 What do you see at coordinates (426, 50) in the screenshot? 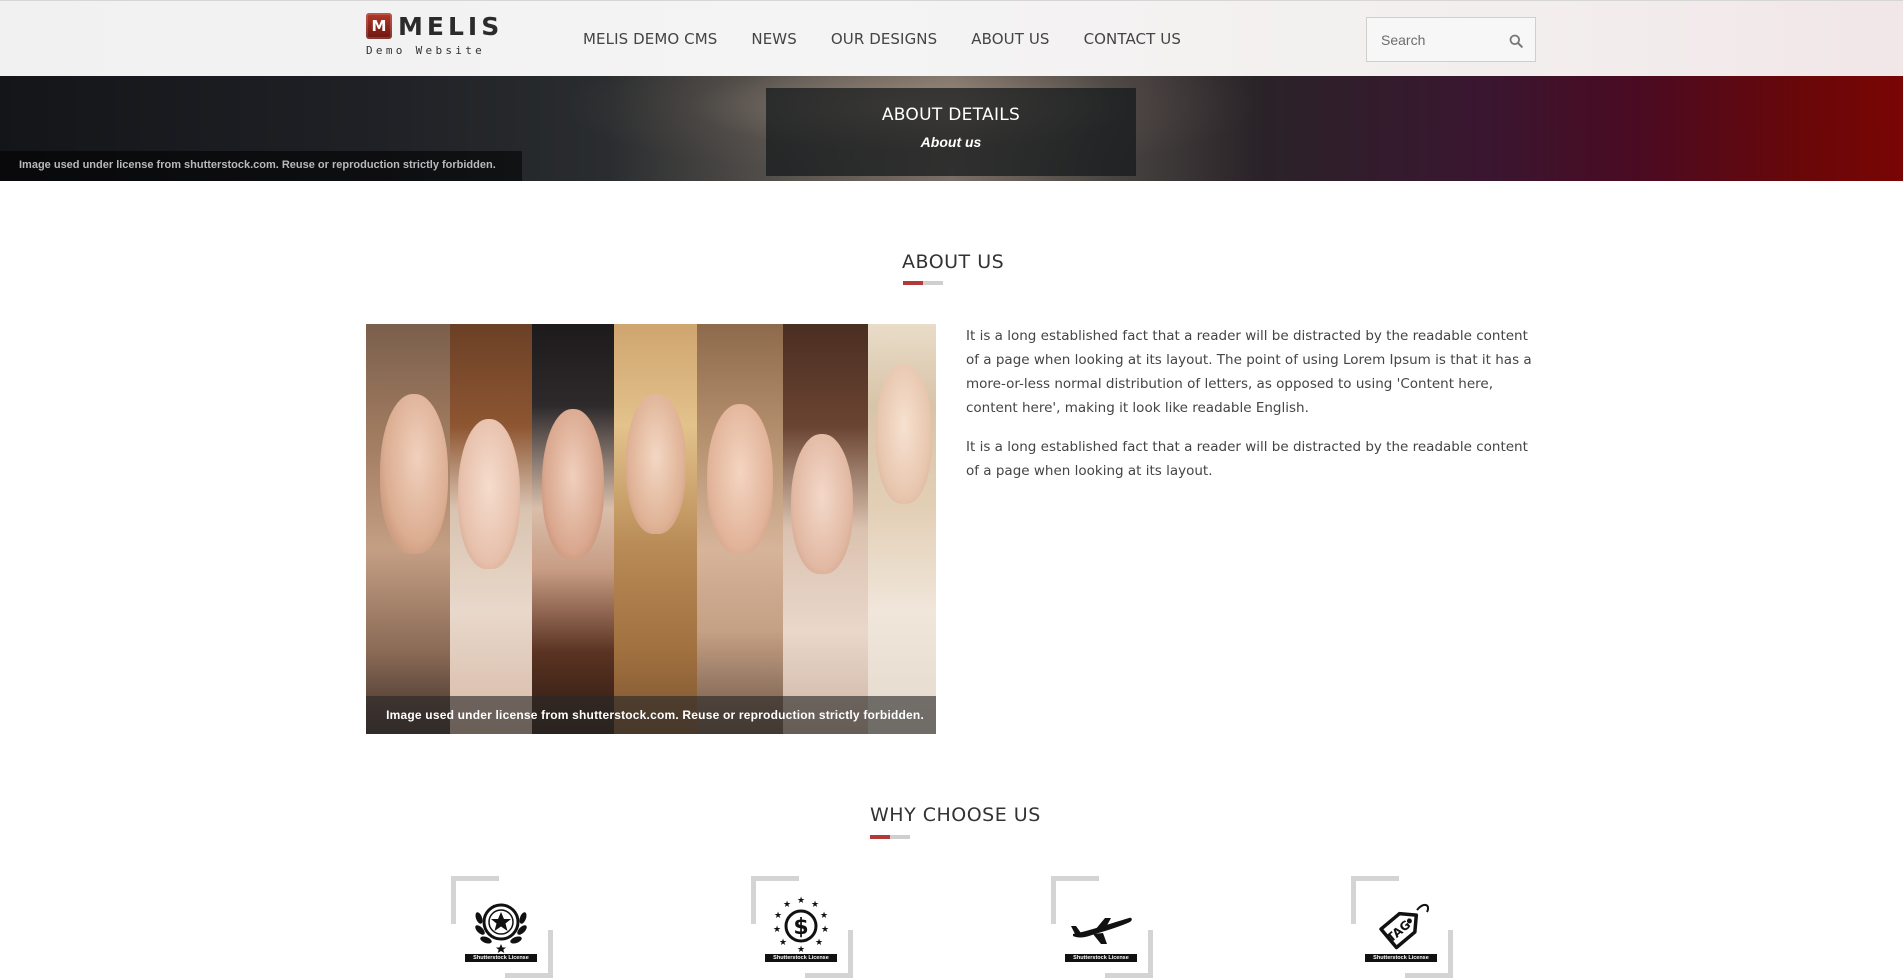
I see `logo-tagline: Demo Website` at bounding box center [426, 50].